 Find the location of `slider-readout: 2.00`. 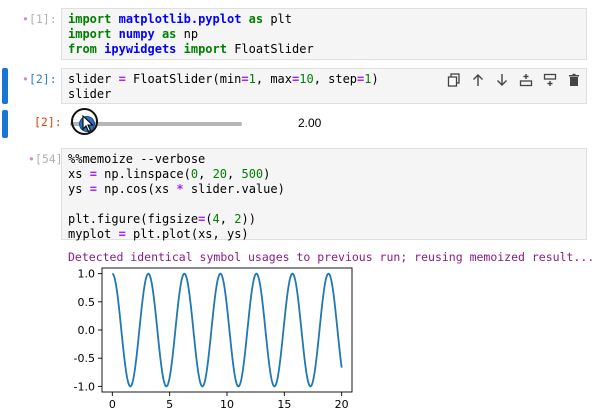

slider-readout: 2.00 is located at coordinates (310, 123).